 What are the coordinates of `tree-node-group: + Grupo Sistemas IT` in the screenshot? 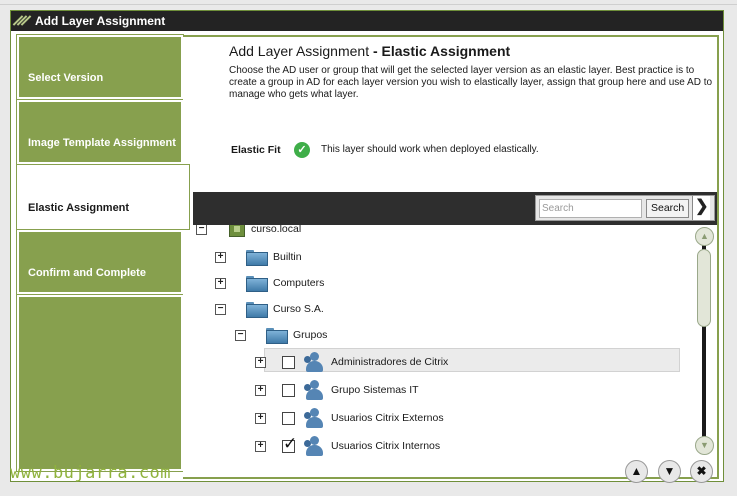 It's located at (337, 390).